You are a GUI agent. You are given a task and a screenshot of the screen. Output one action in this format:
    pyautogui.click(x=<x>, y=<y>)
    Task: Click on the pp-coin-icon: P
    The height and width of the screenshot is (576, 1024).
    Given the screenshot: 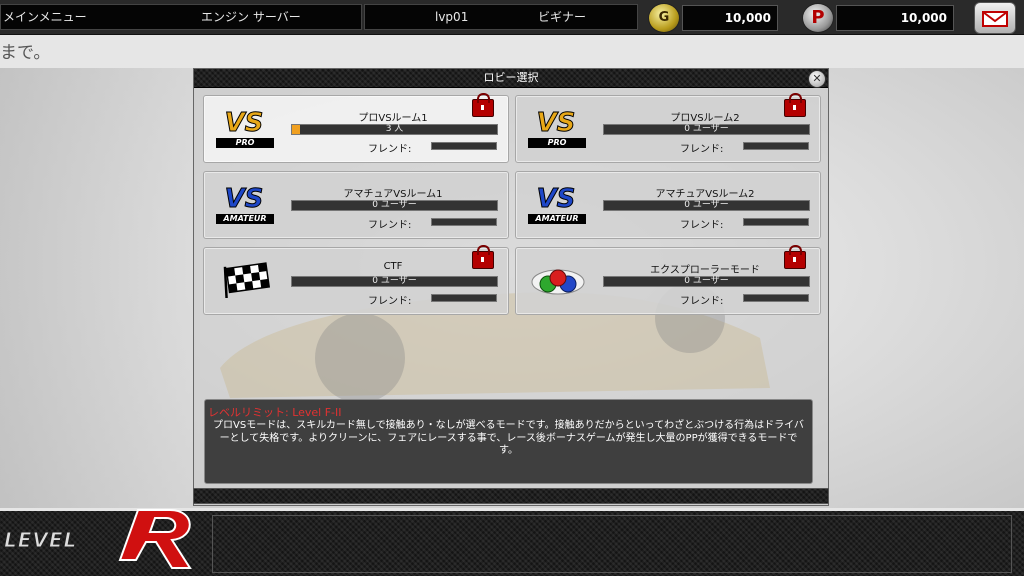 What is the action you would take?
    pyautogui.click(x=818, y=18)
    